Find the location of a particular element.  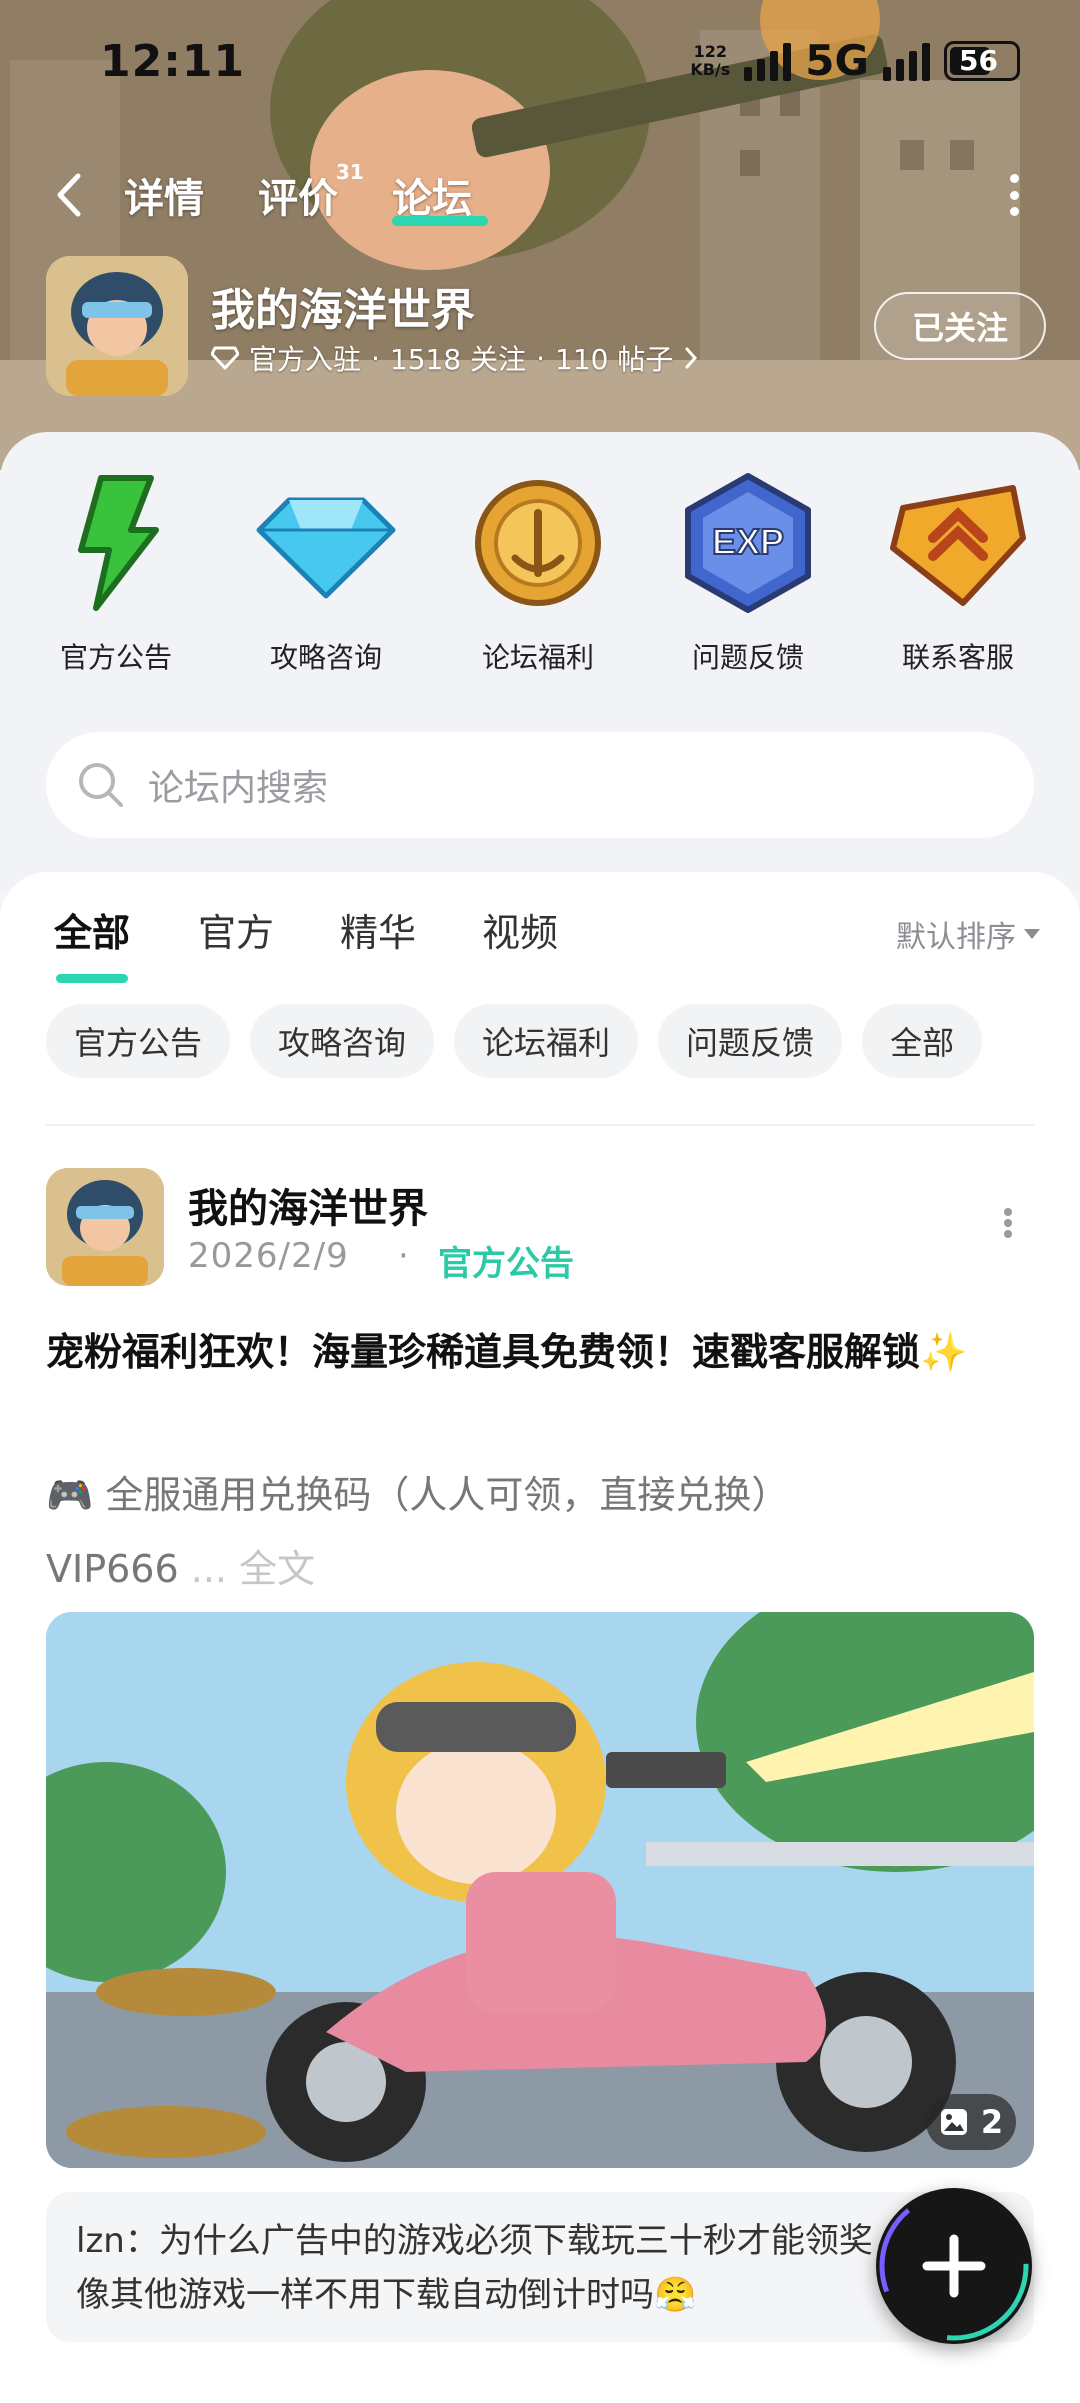

verified-diamond-icon is located at coordinates (225, 358).